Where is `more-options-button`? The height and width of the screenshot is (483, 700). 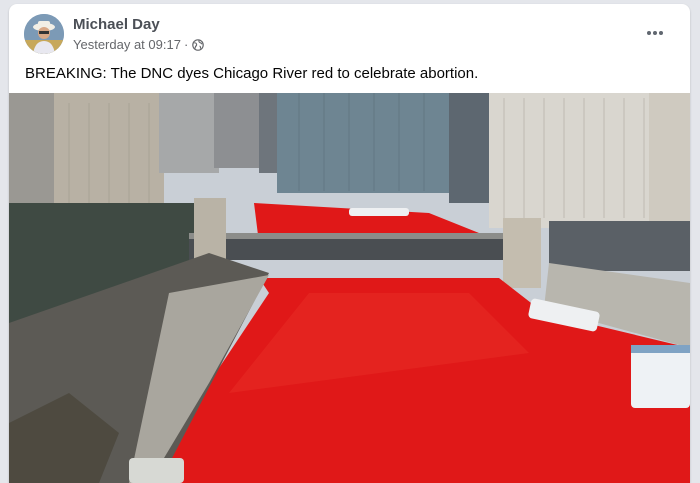 more-options-button is located at coordinates (655, 33).